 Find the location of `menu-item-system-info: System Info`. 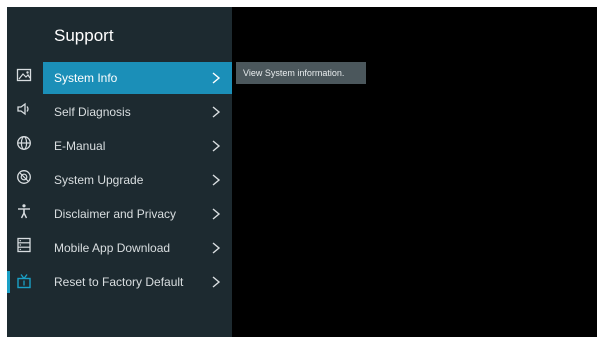

menu-item-system-info: System Info is located at coordinates (137, 78).